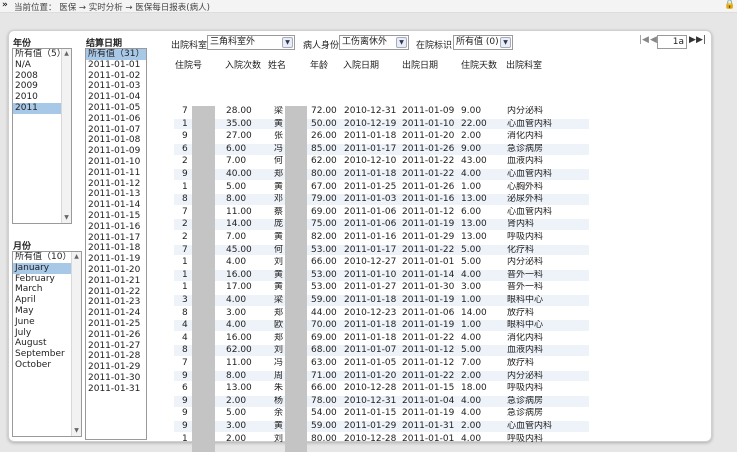 This screenshot has width=737, height=452. Describe the element at coordinates (381, 199) in the screenshot. I see `table-row: 8 8.00 邓 79.00 2011-01-03 2011-01-16 13.00 泌尿外科` at that location.